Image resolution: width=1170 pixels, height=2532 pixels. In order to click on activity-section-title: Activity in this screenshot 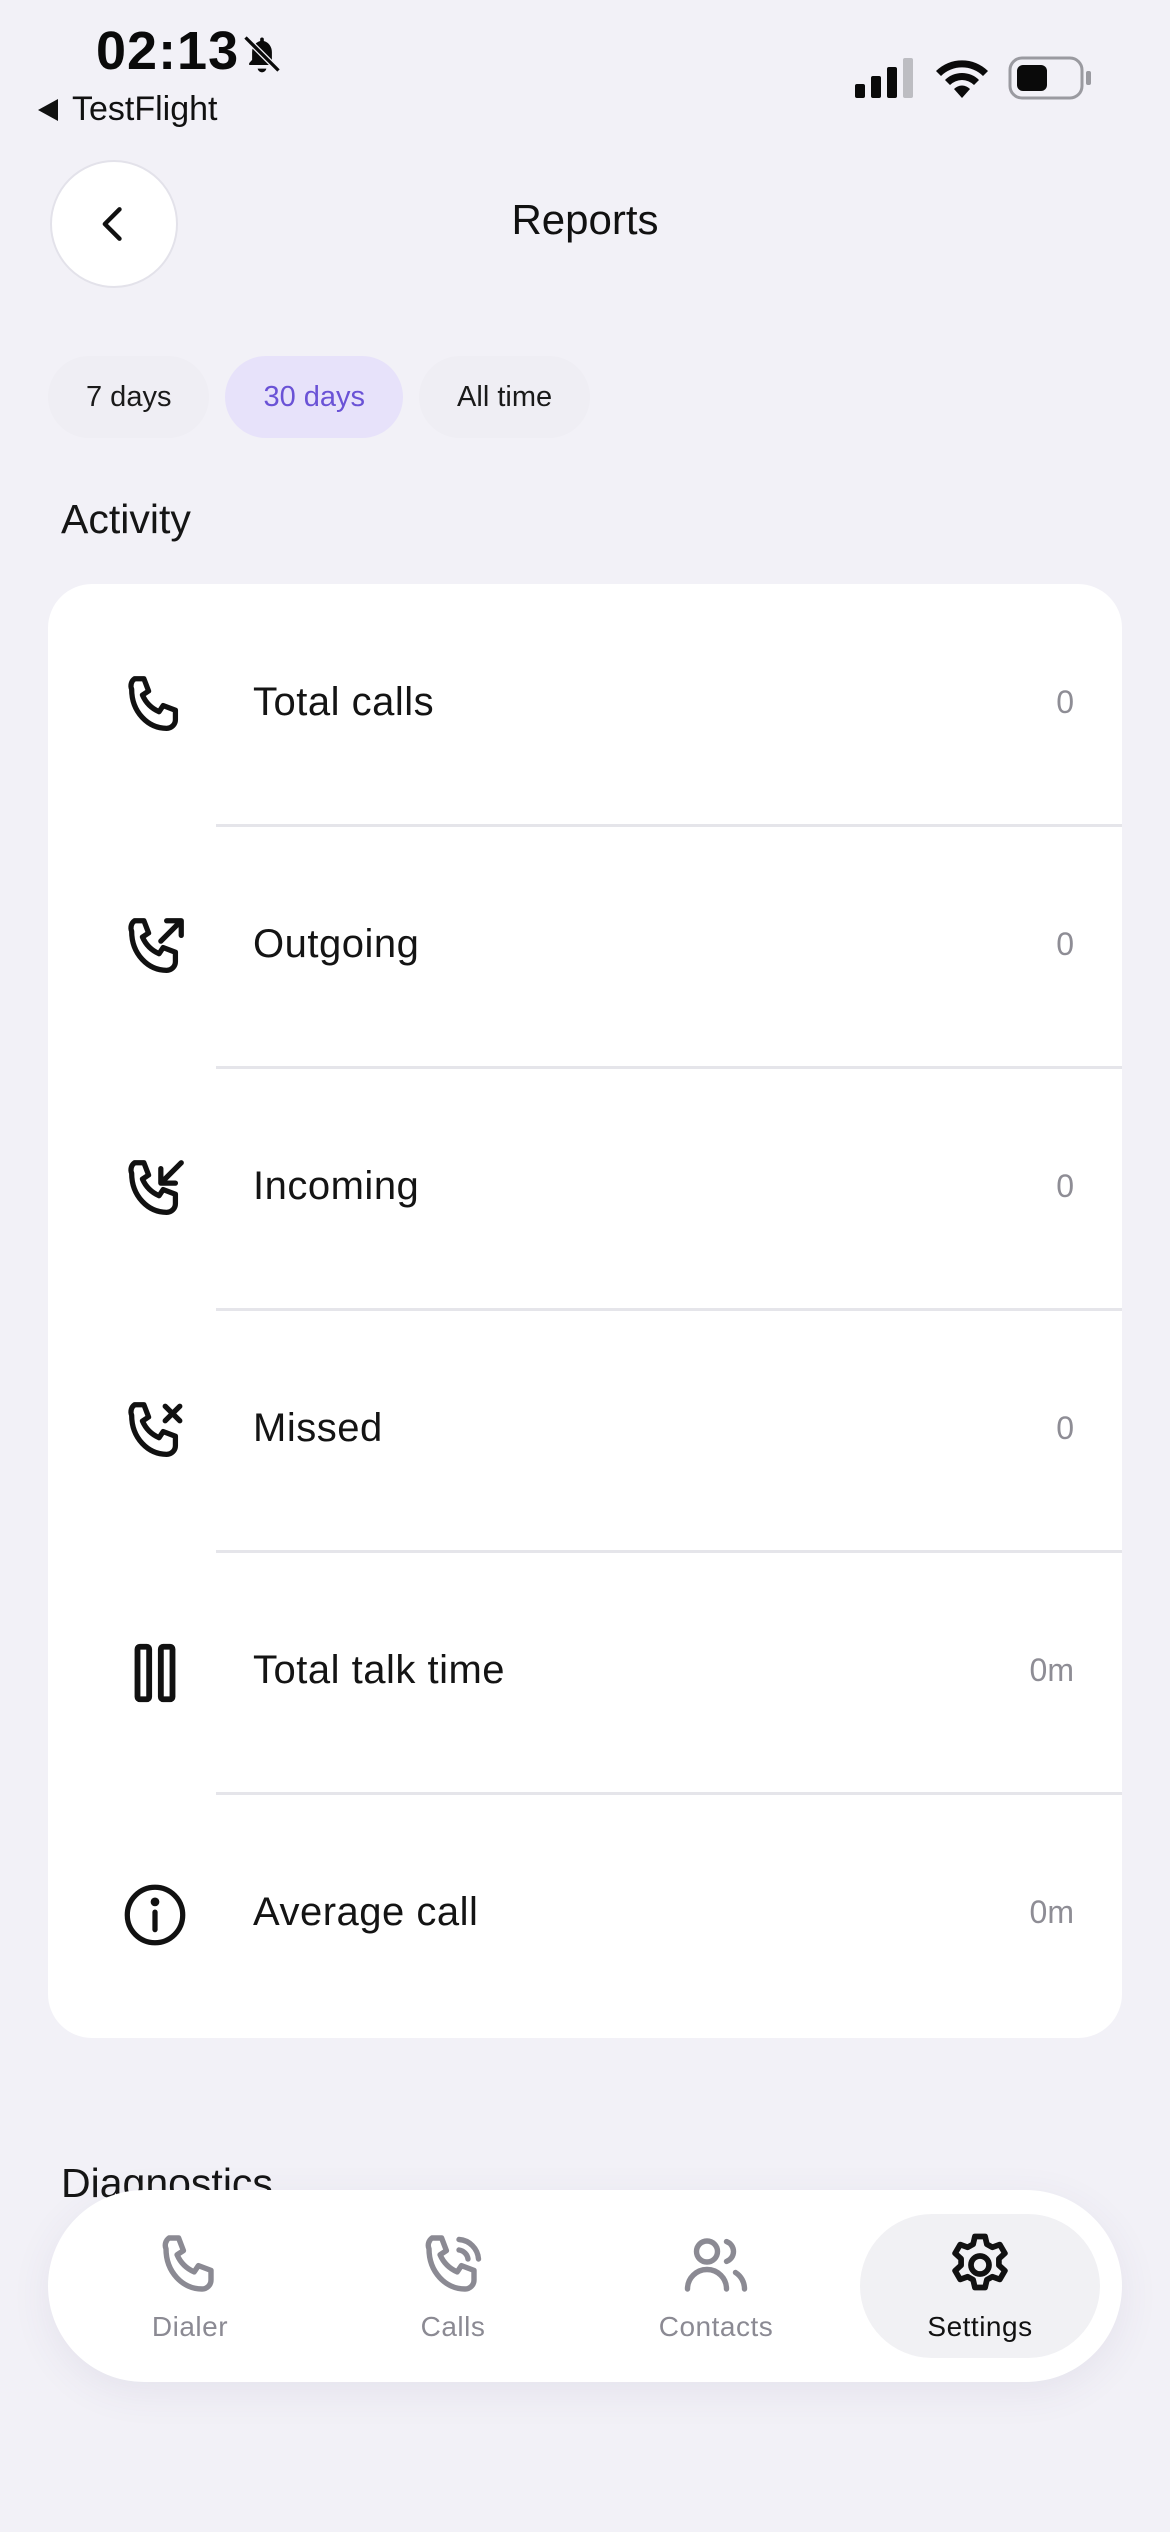, I will do `click(126, 519)`.